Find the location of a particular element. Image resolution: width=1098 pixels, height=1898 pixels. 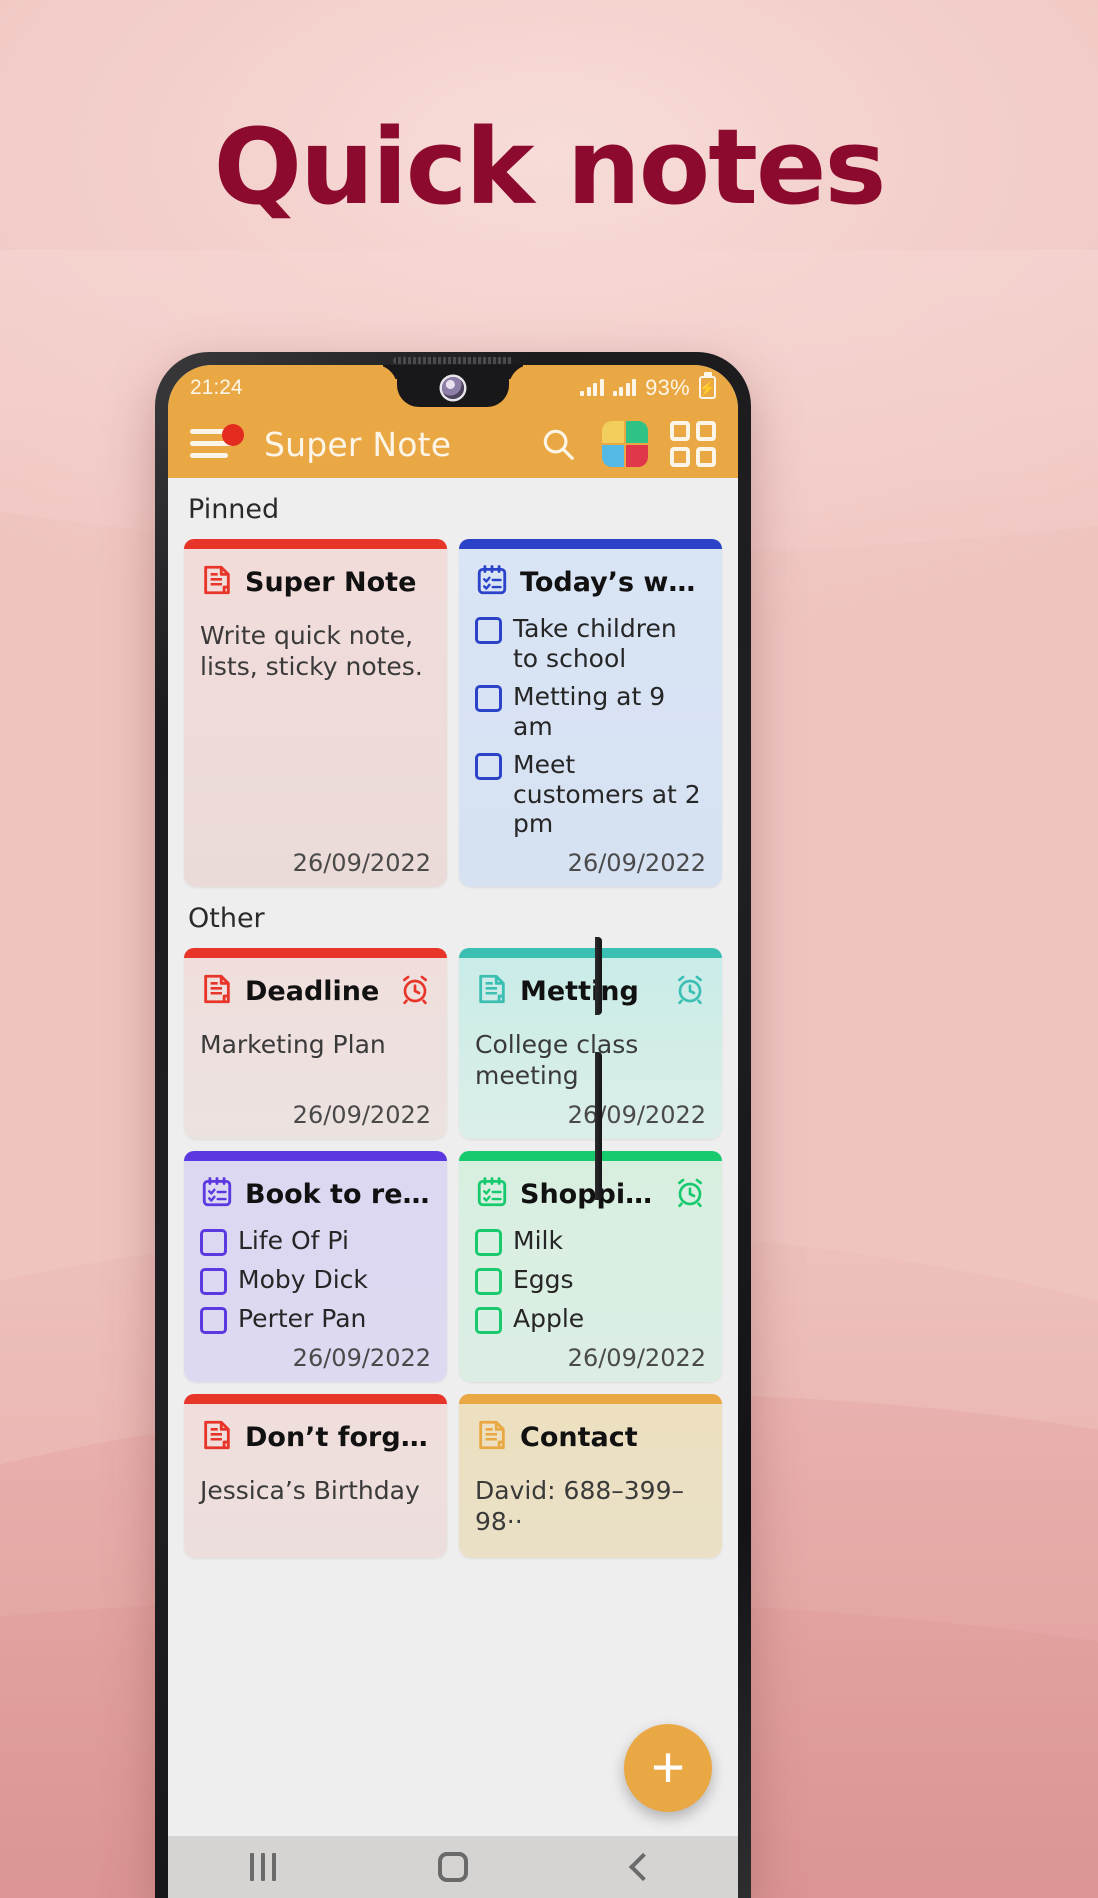

recents-icon is located at coordinates (263, 1867).